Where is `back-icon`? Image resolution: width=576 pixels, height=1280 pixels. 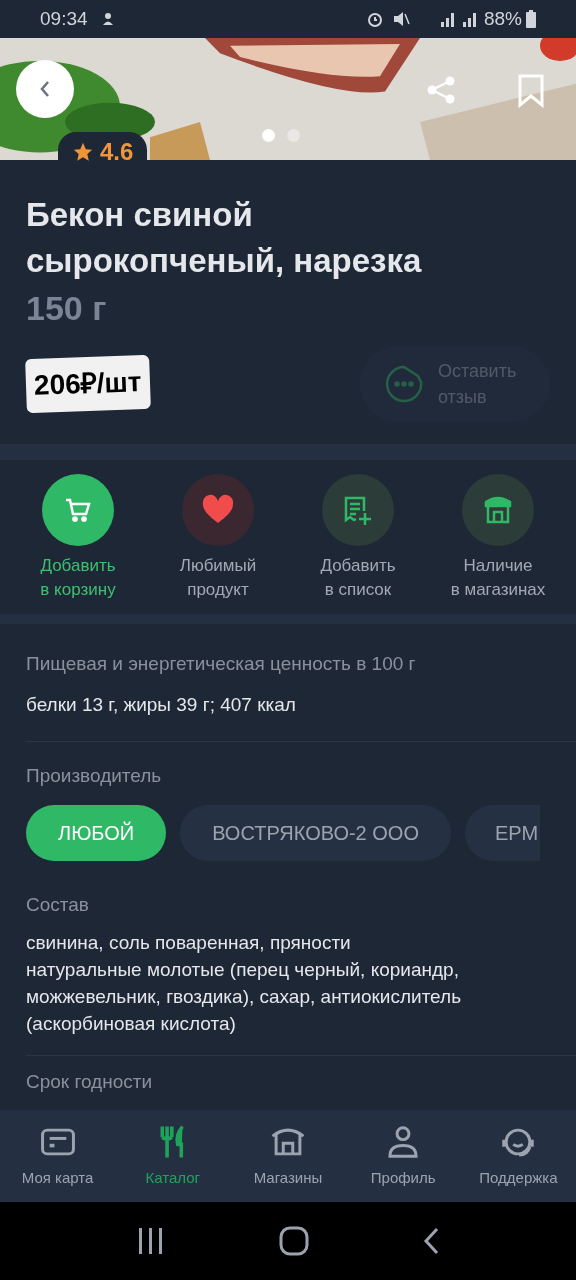 back-icon is located at coordinates (431, 1241).